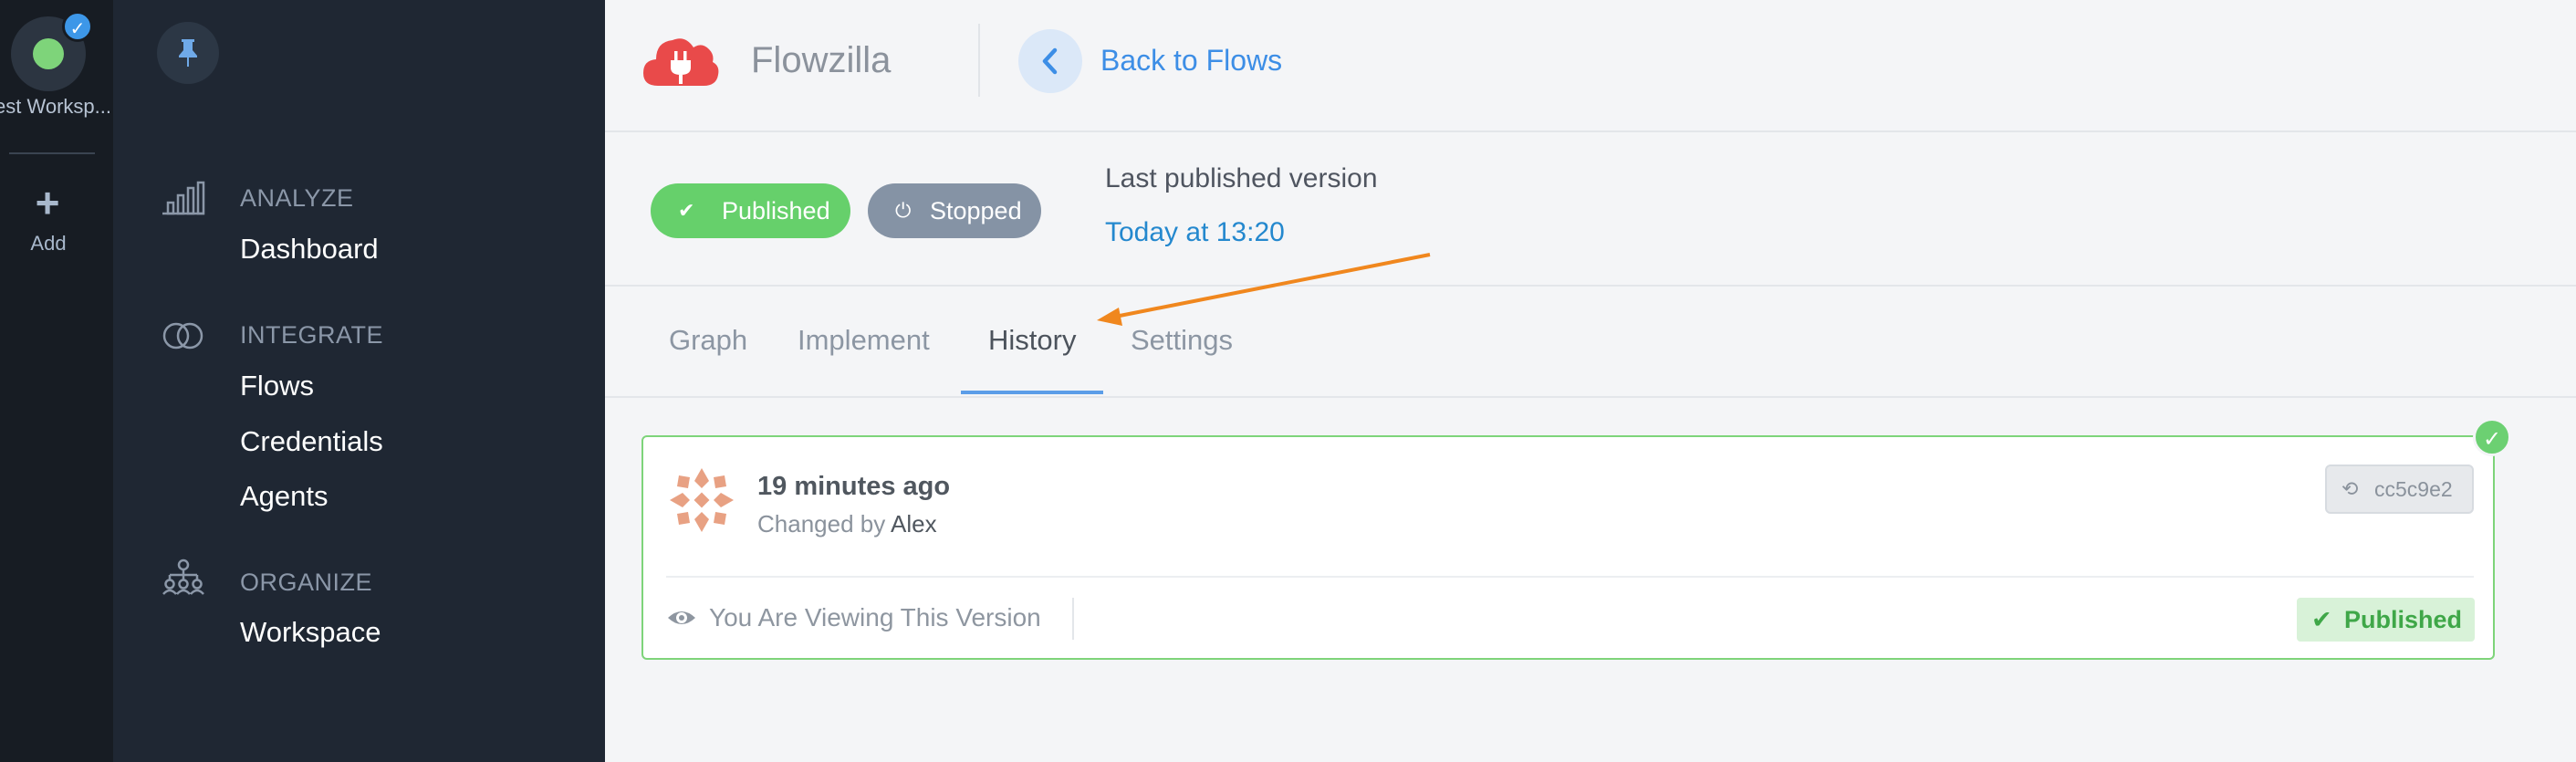  What do you see at coordinates (2350, 488) in the screenshot?
I see `history-icon: ⟲` at bounding box center [2350, 488].